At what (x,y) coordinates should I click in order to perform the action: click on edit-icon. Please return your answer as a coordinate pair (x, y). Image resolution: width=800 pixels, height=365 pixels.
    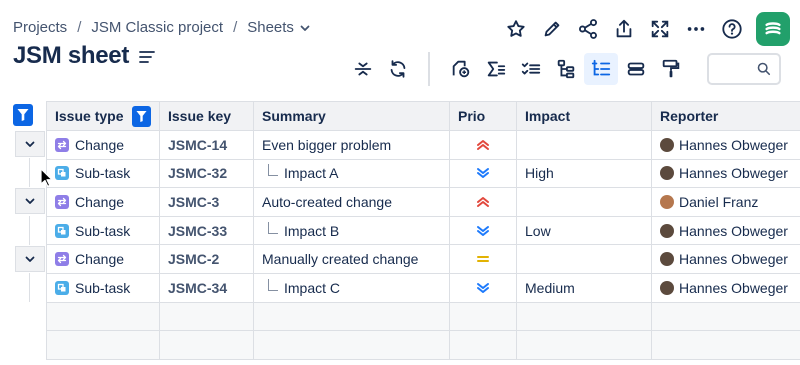
    Looking at the image, I should click on (552, 29).